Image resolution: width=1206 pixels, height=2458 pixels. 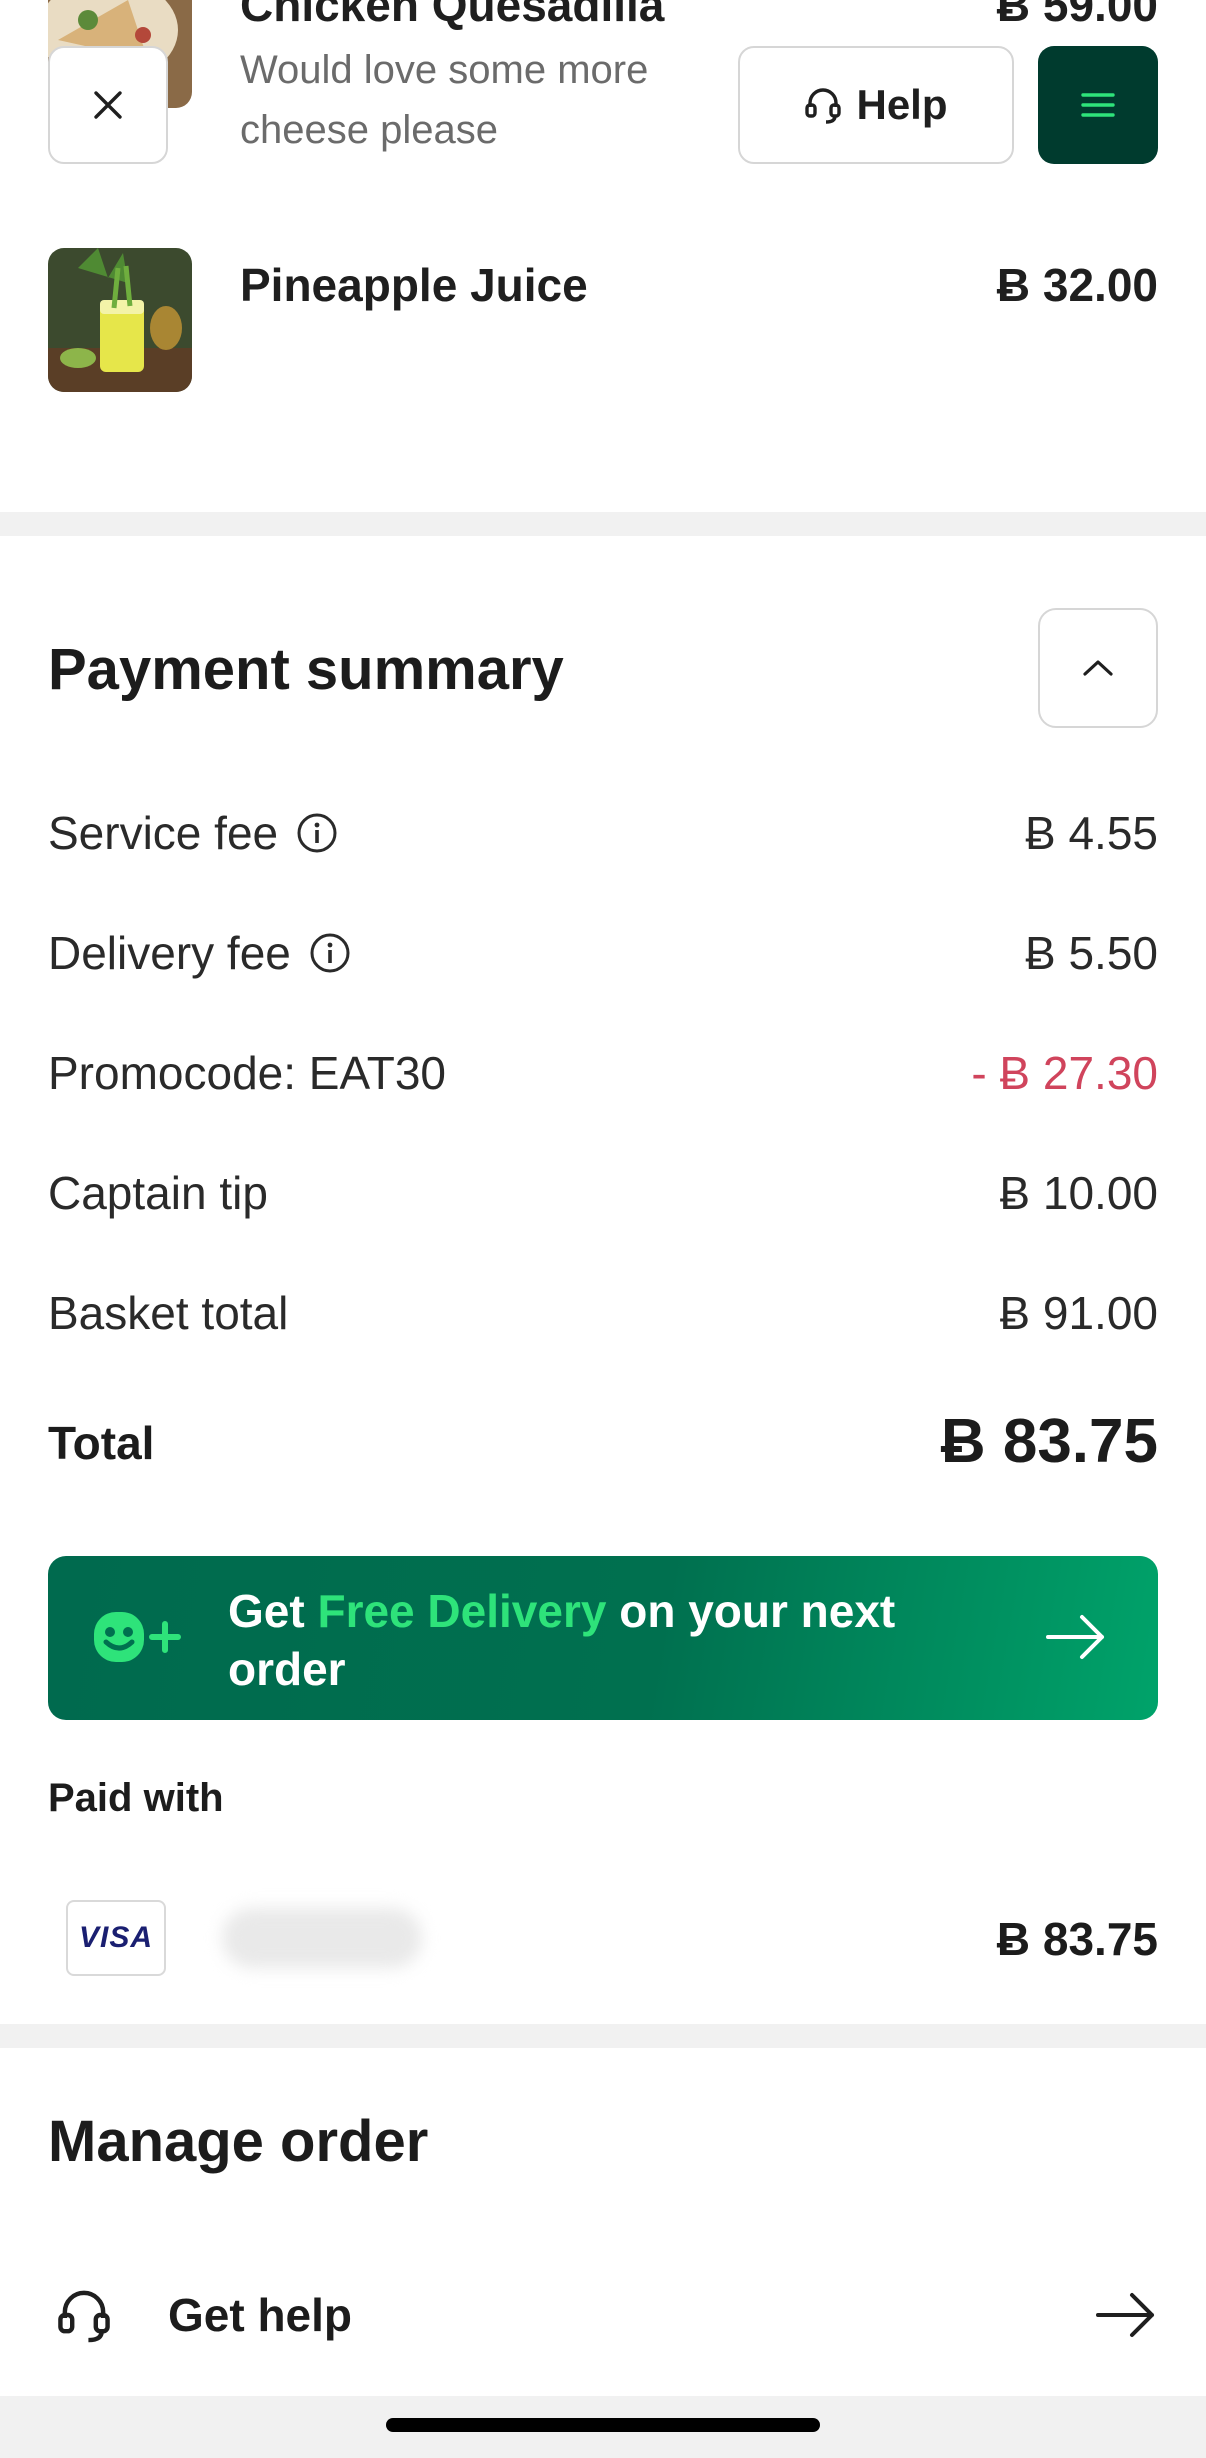 What do you see at coordinates (902, 104) in the screenshot?
I see `help-button-label: Help` at bounding box center [902, 104].